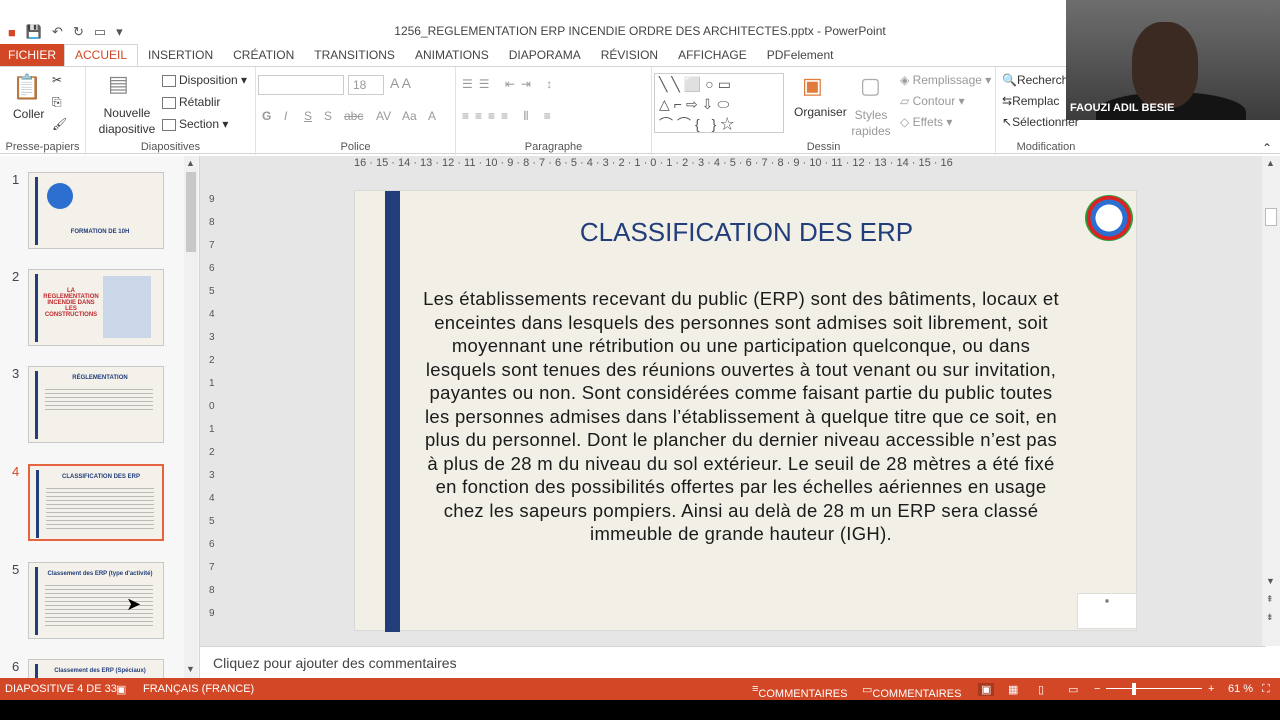 The height and width of the screenshot is (720, 1280). Describe the element at coordinates (198, 689) in the screenshot. I see `language-indicator: FRANÇAIS (FRANCE)` at that location.